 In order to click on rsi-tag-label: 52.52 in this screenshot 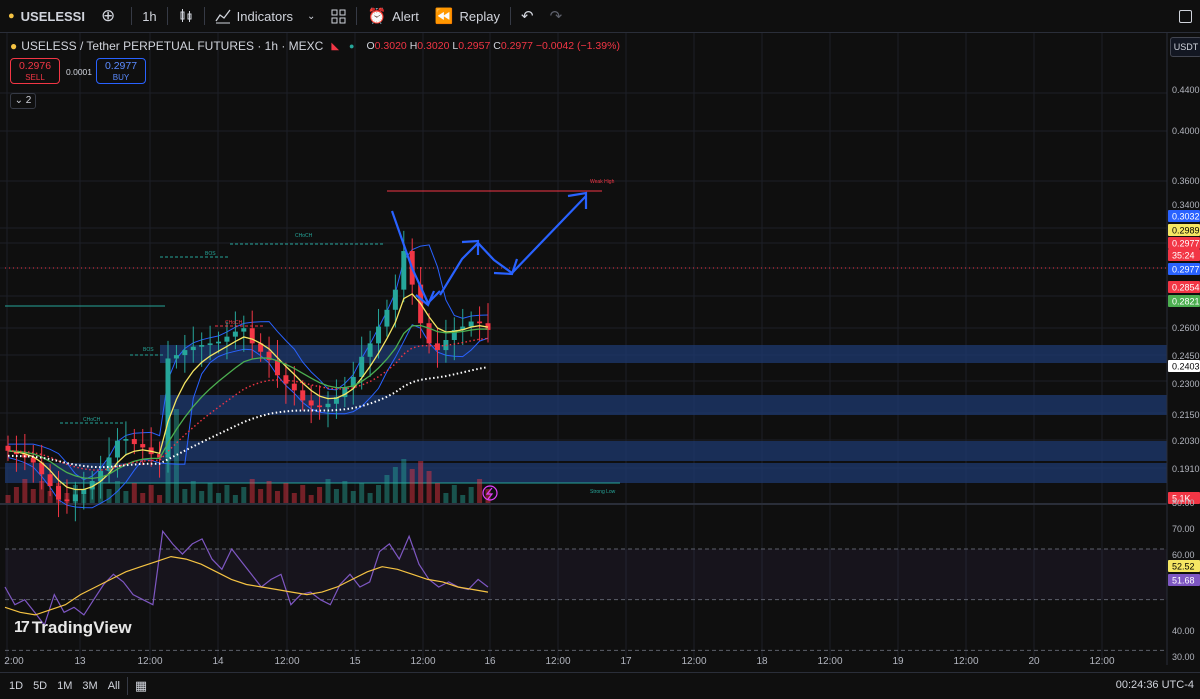, I will do `click(1183, 567)`.